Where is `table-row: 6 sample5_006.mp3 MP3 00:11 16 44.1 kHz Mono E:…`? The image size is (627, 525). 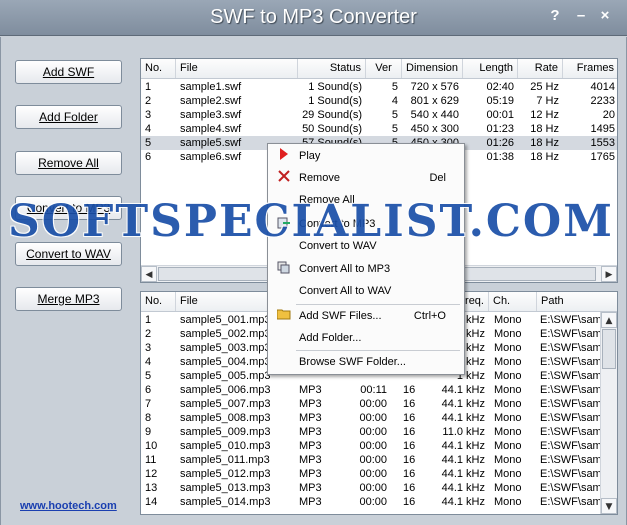
table-row: 6 sample5_006.mp3 MP3 00:11 16 44.1 kHz Mono E:… is located at coordinates (379, 390).